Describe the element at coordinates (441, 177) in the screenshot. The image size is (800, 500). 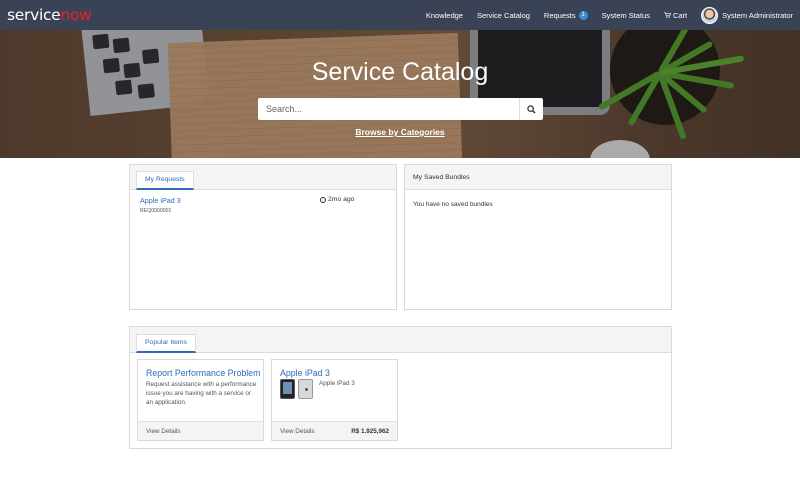
I see `saved-bundles-title: My Saved Bundles` at that location.